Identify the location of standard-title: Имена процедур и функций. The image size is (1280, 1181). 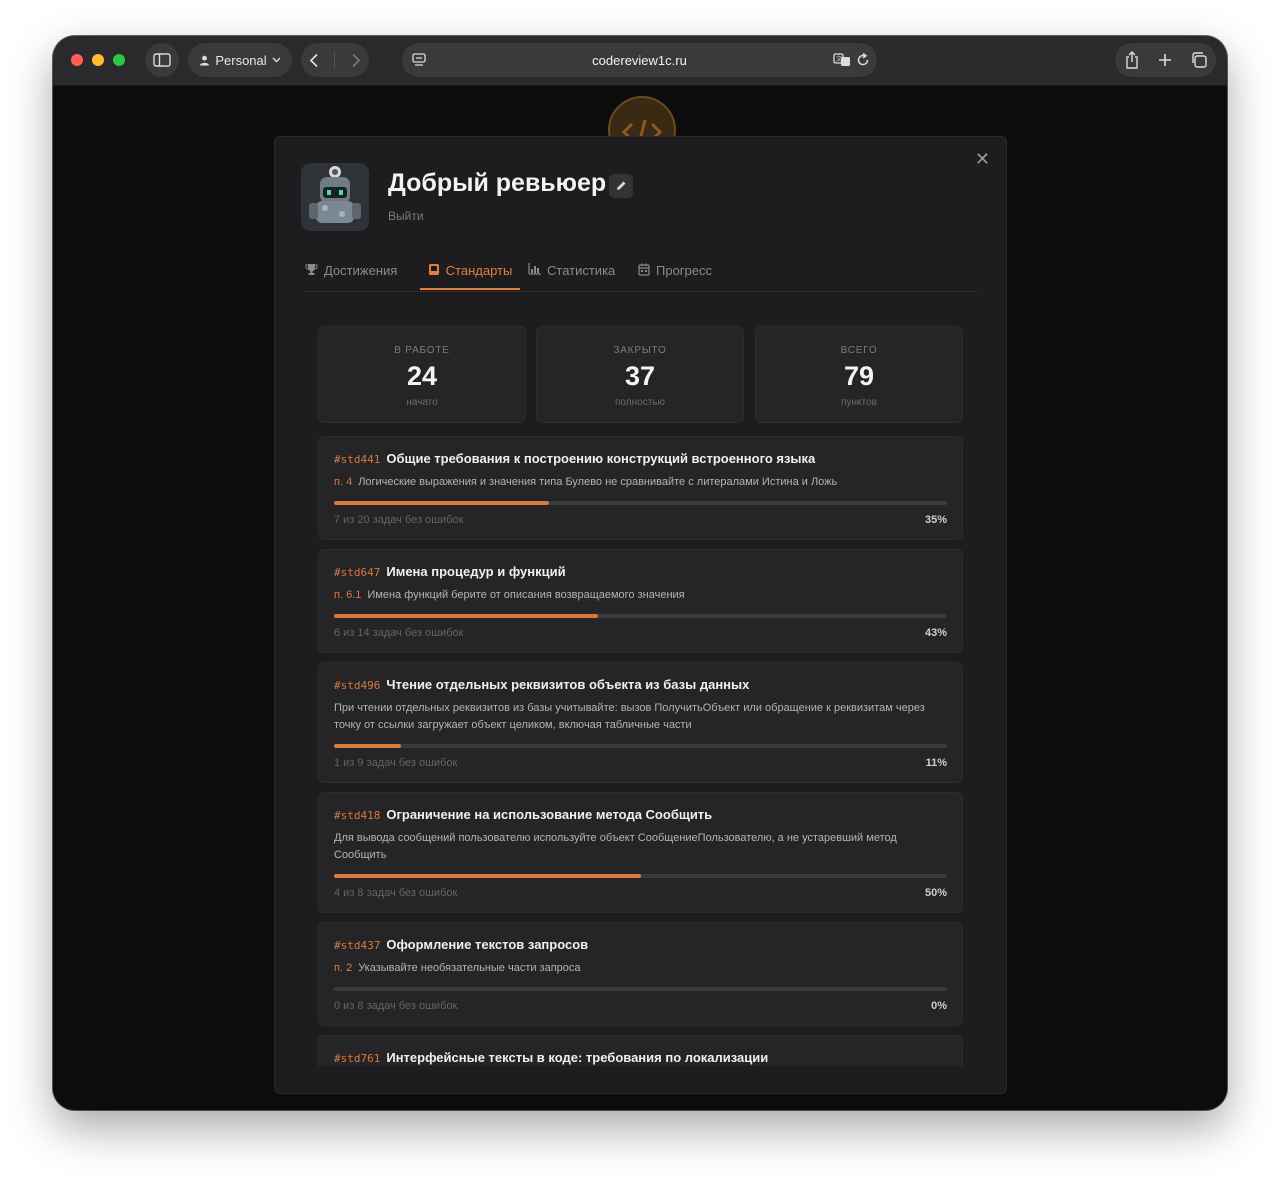
(476, 571).